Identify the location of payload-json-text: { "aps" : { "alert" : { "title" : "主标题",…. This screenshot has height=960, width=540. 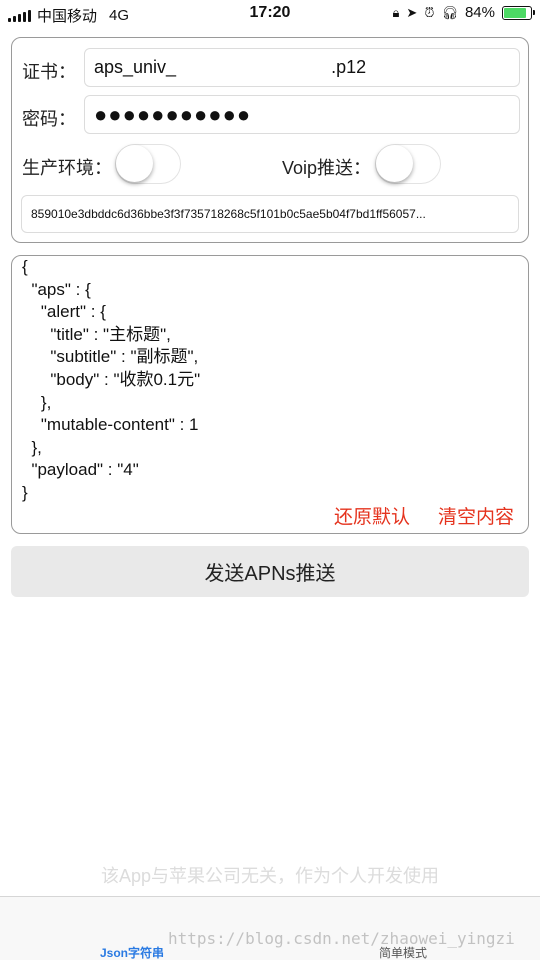
(111, 380).